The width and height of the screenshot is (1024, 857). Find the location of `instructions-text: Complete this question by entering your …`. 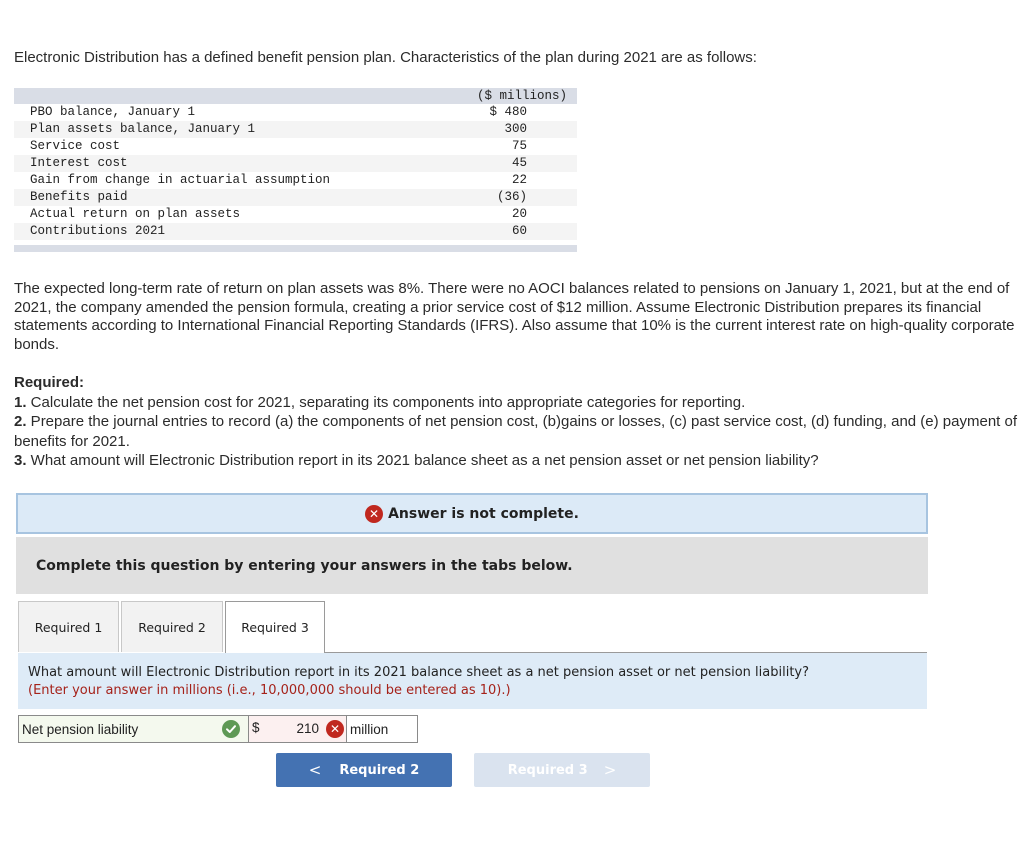

instructions-text: Complete this question by entering your … is located at coordinates (304, 565).